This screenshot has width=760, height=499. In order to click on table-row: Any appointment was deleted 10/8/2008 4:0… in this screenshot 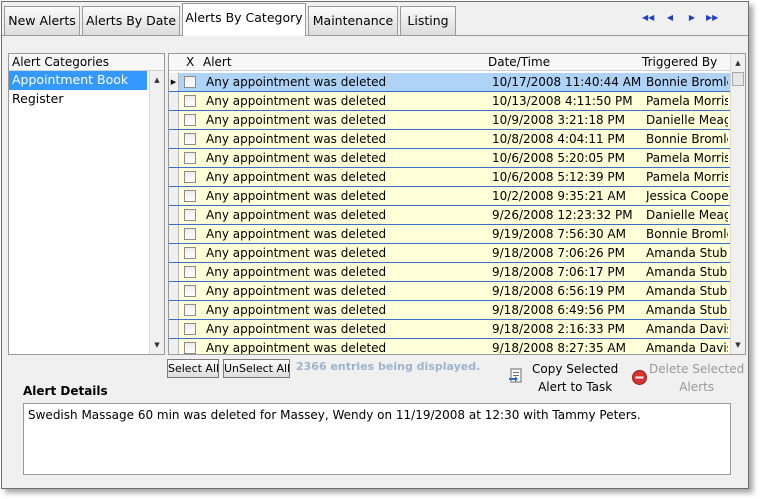, I will do `click(449, 139)`.